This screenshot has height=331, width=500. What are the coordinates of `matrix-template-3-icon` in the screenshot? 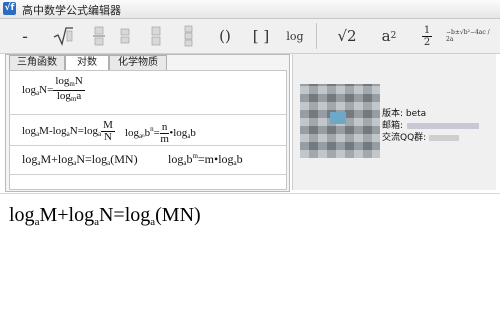 It's located at (188, 36).